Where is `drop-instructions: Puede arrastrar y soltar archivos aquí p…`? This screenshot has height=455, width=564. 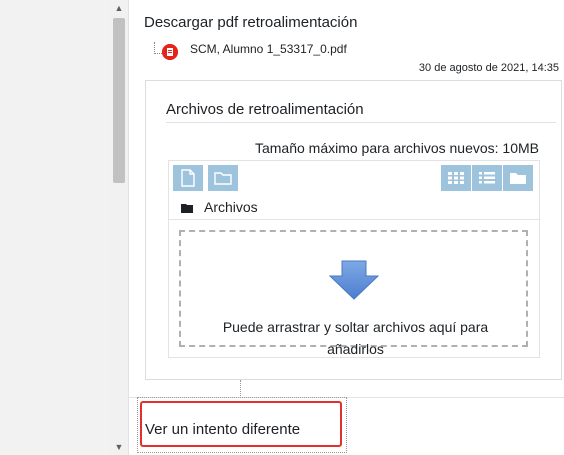 drop-instructions: Puede arrastrar y soltar archivos aquí p… is located at coordinates (355, 338).